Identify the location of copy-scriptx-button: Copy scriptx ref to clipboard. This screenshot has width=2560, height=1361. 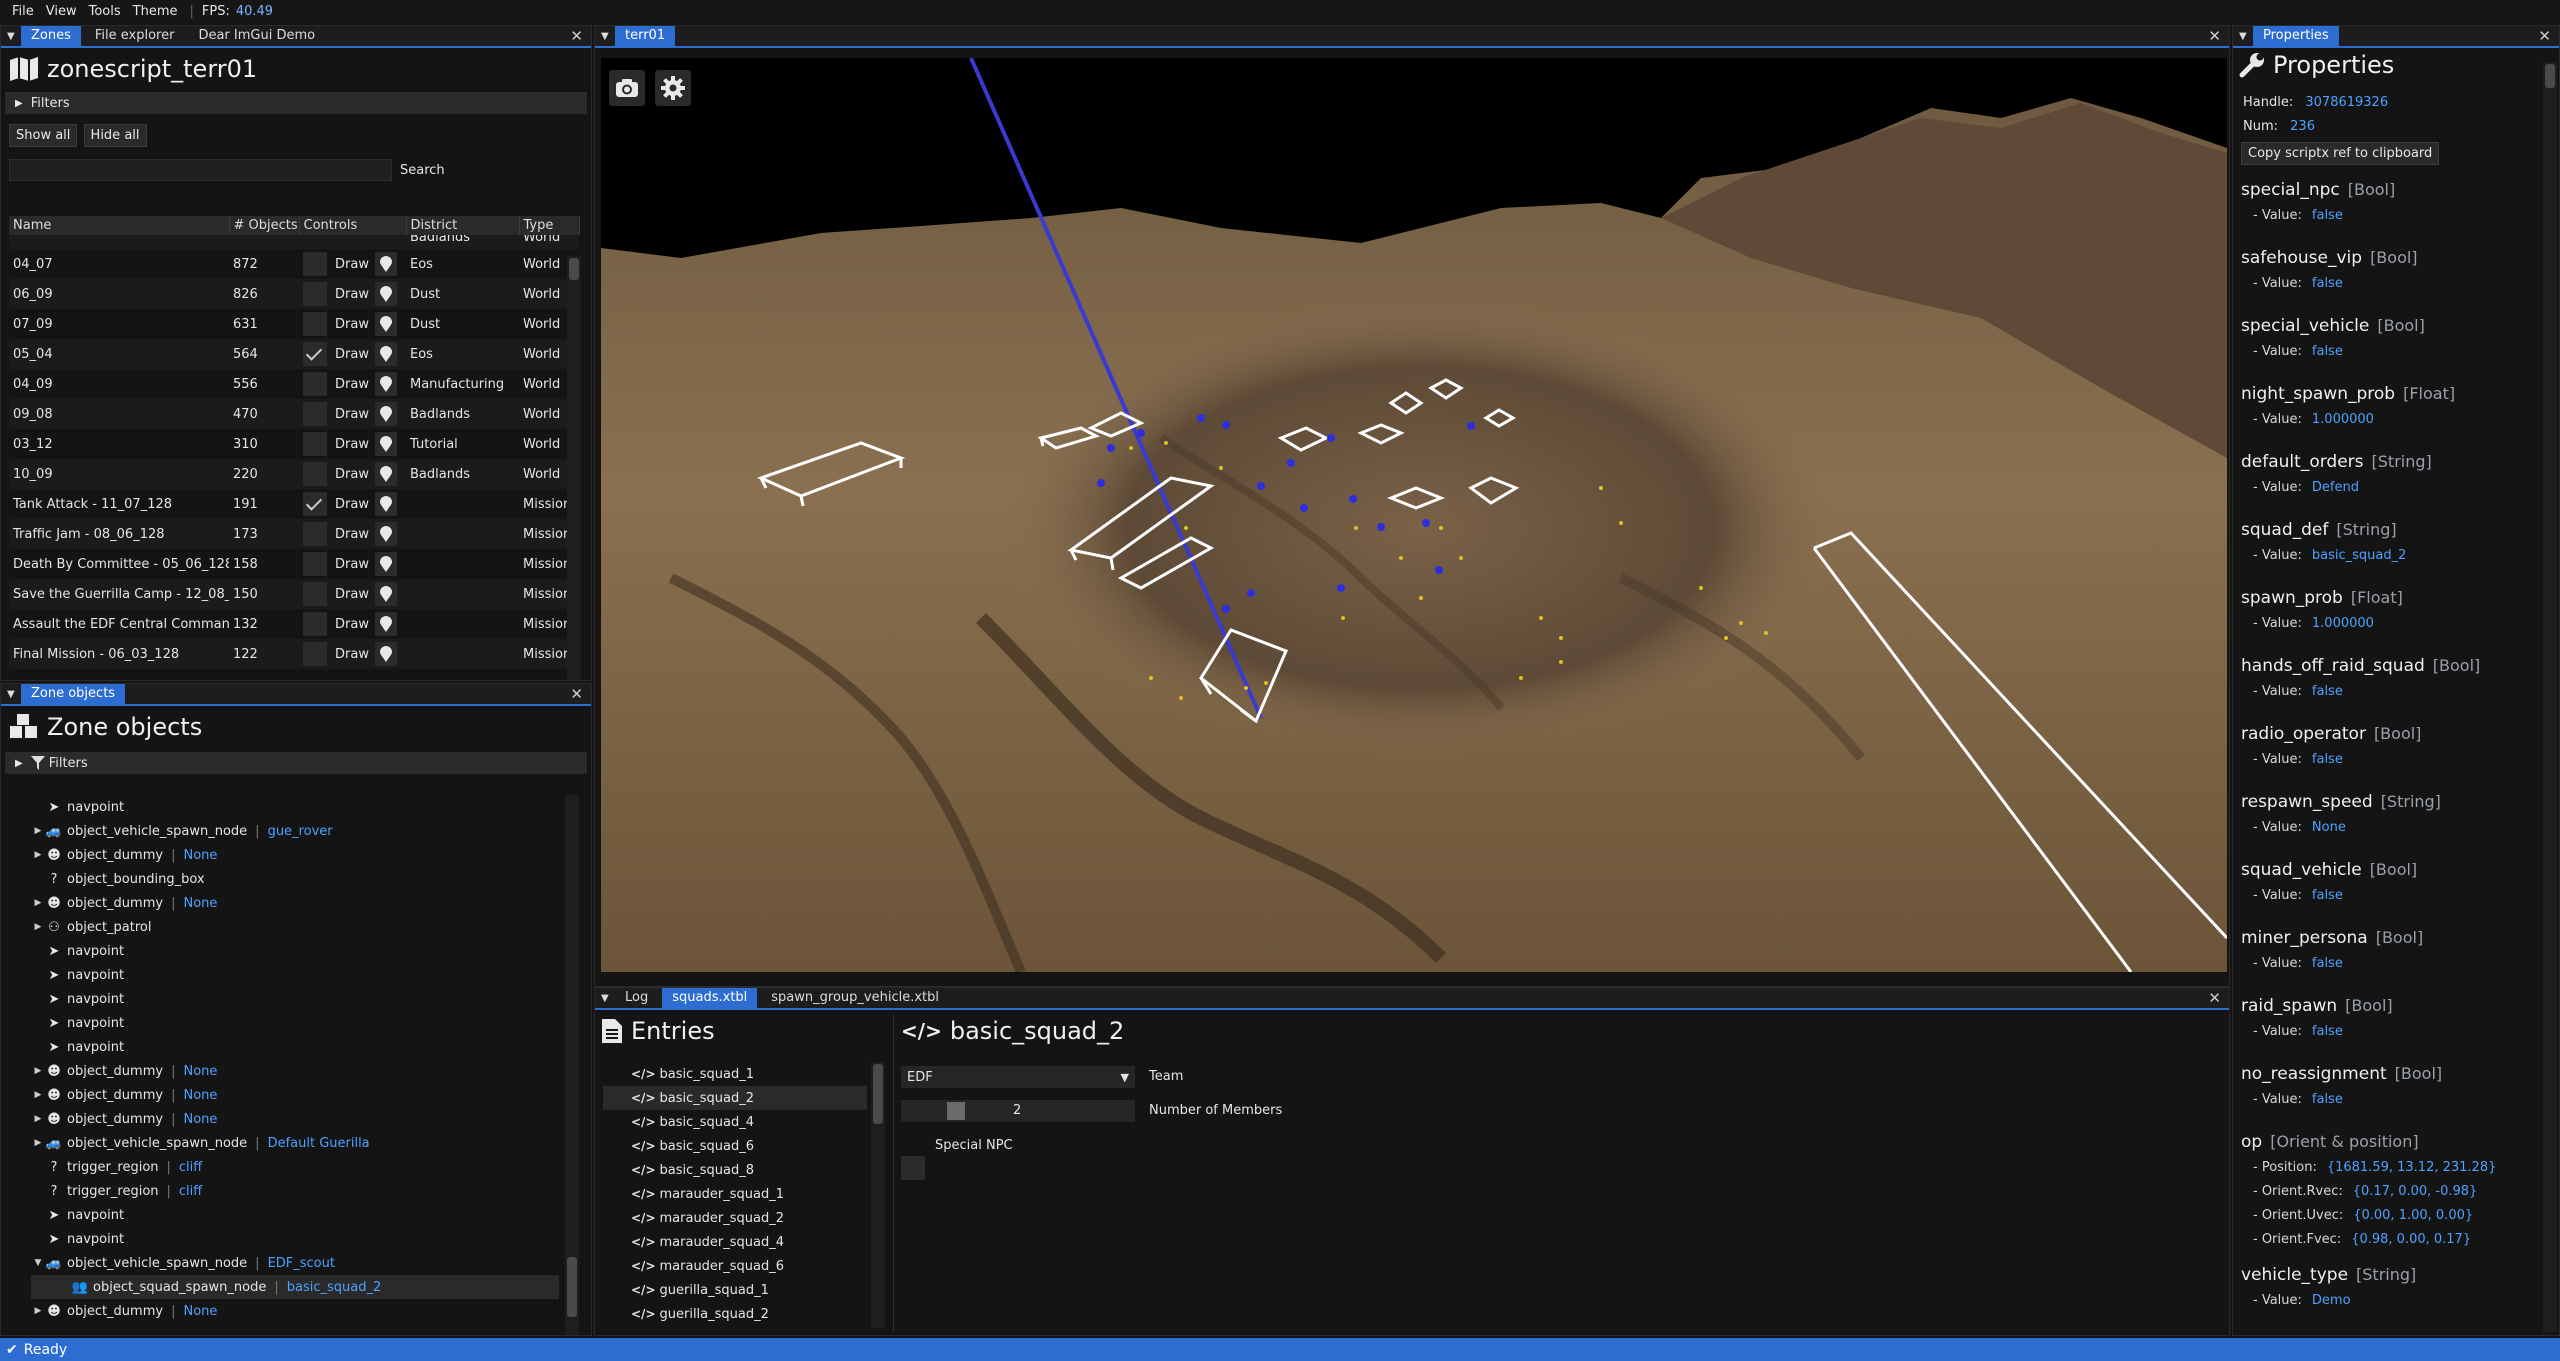
(2340, 153).